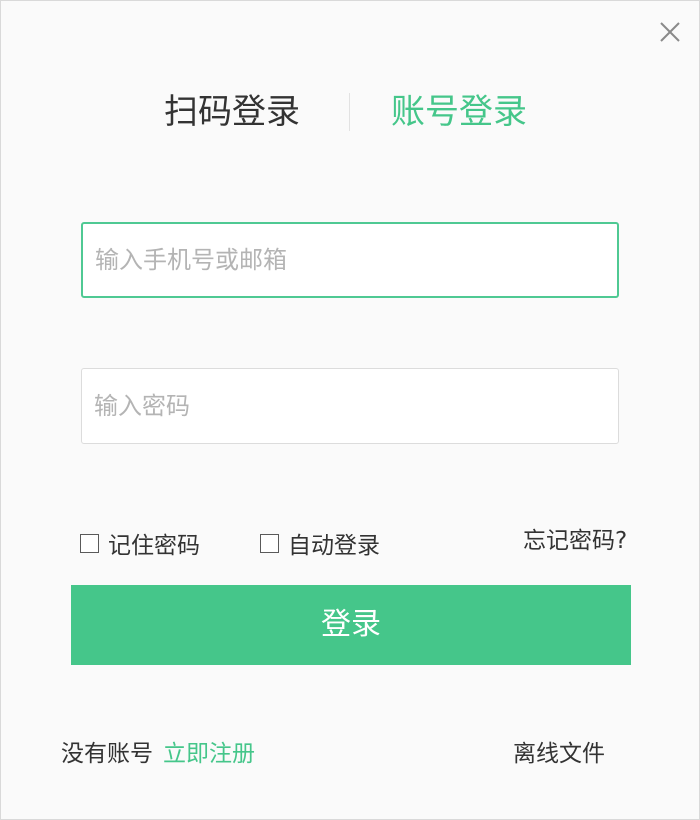 The width and height of the screenshot is (700, 820). Describe the element at coordinates (89, 543) in the screenshot. I see `remember-password-checkbox` at that location.